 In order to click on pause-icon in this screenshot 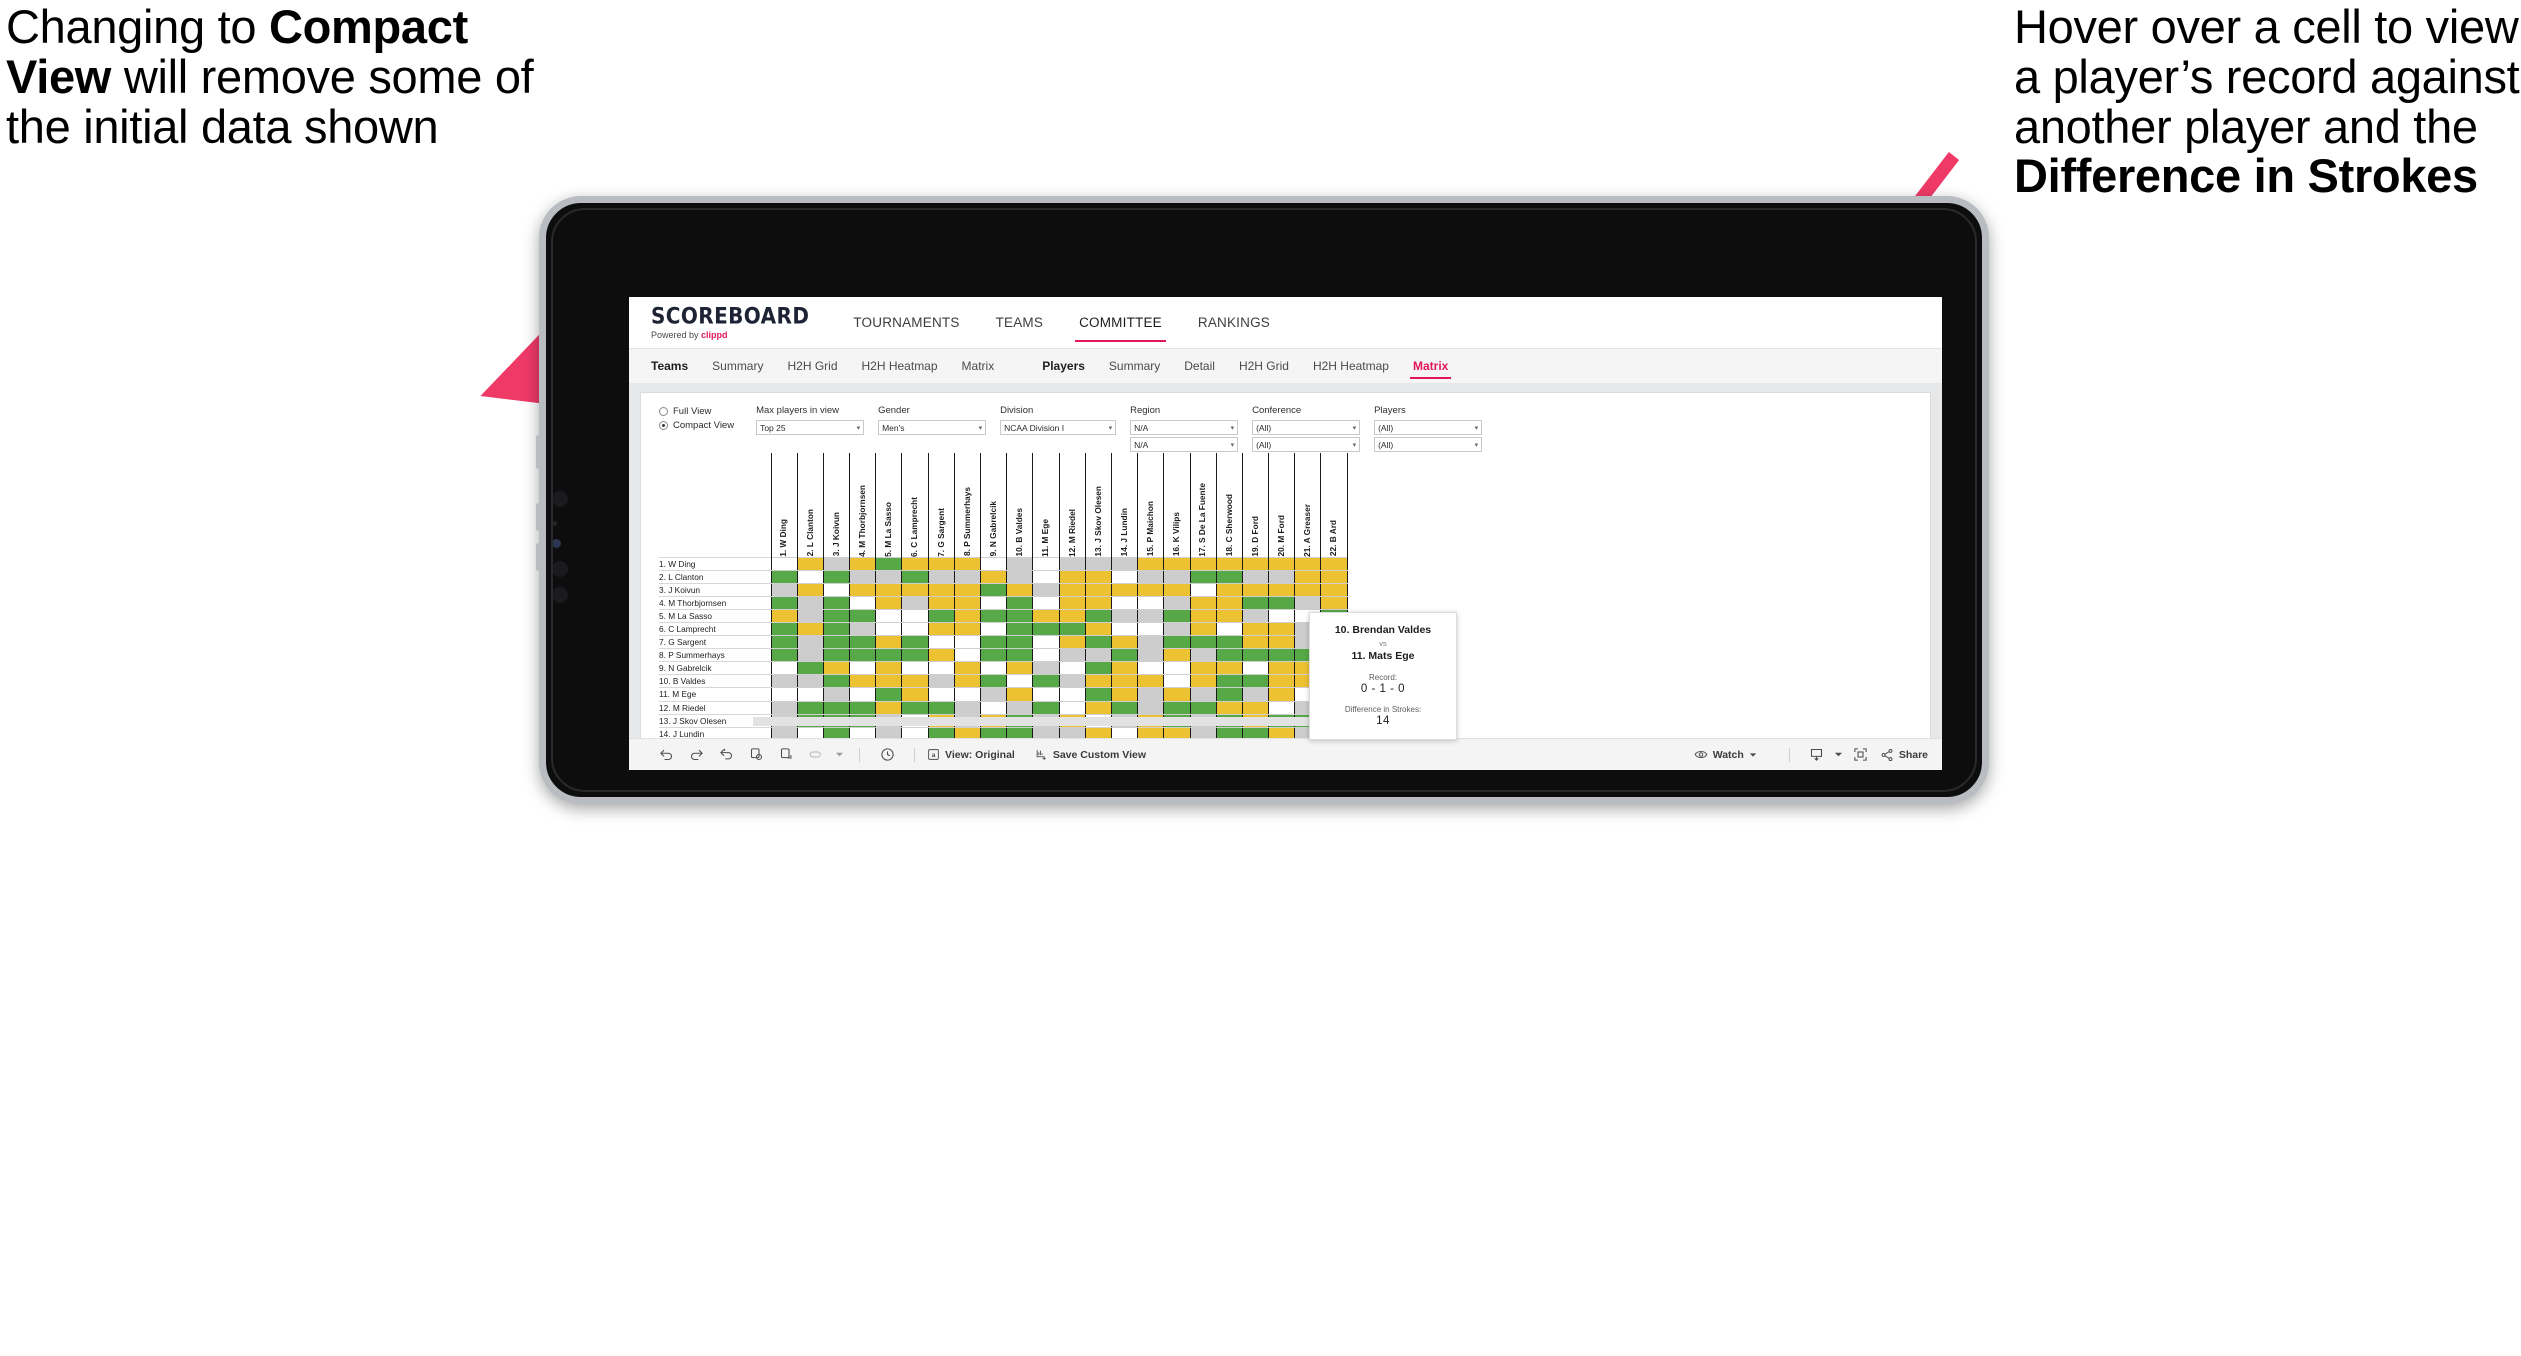, I will do `click(786, 754)`.